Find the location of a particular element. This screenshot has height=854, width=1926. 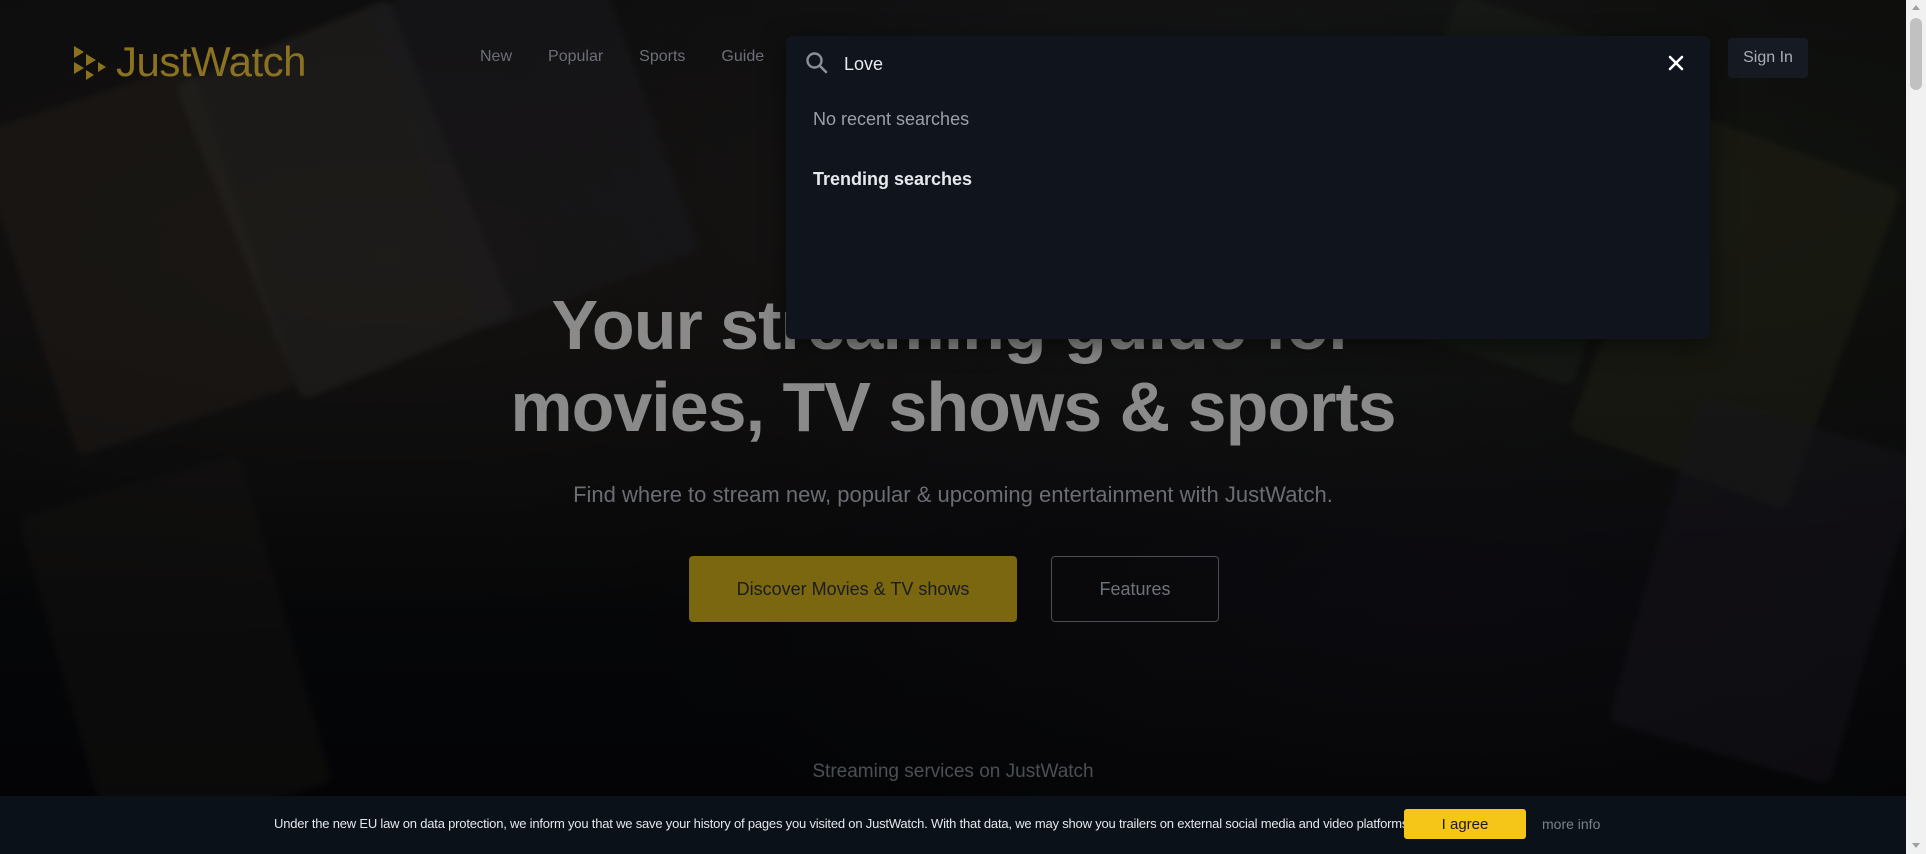

search-input is located at coordinates (1224, 64).